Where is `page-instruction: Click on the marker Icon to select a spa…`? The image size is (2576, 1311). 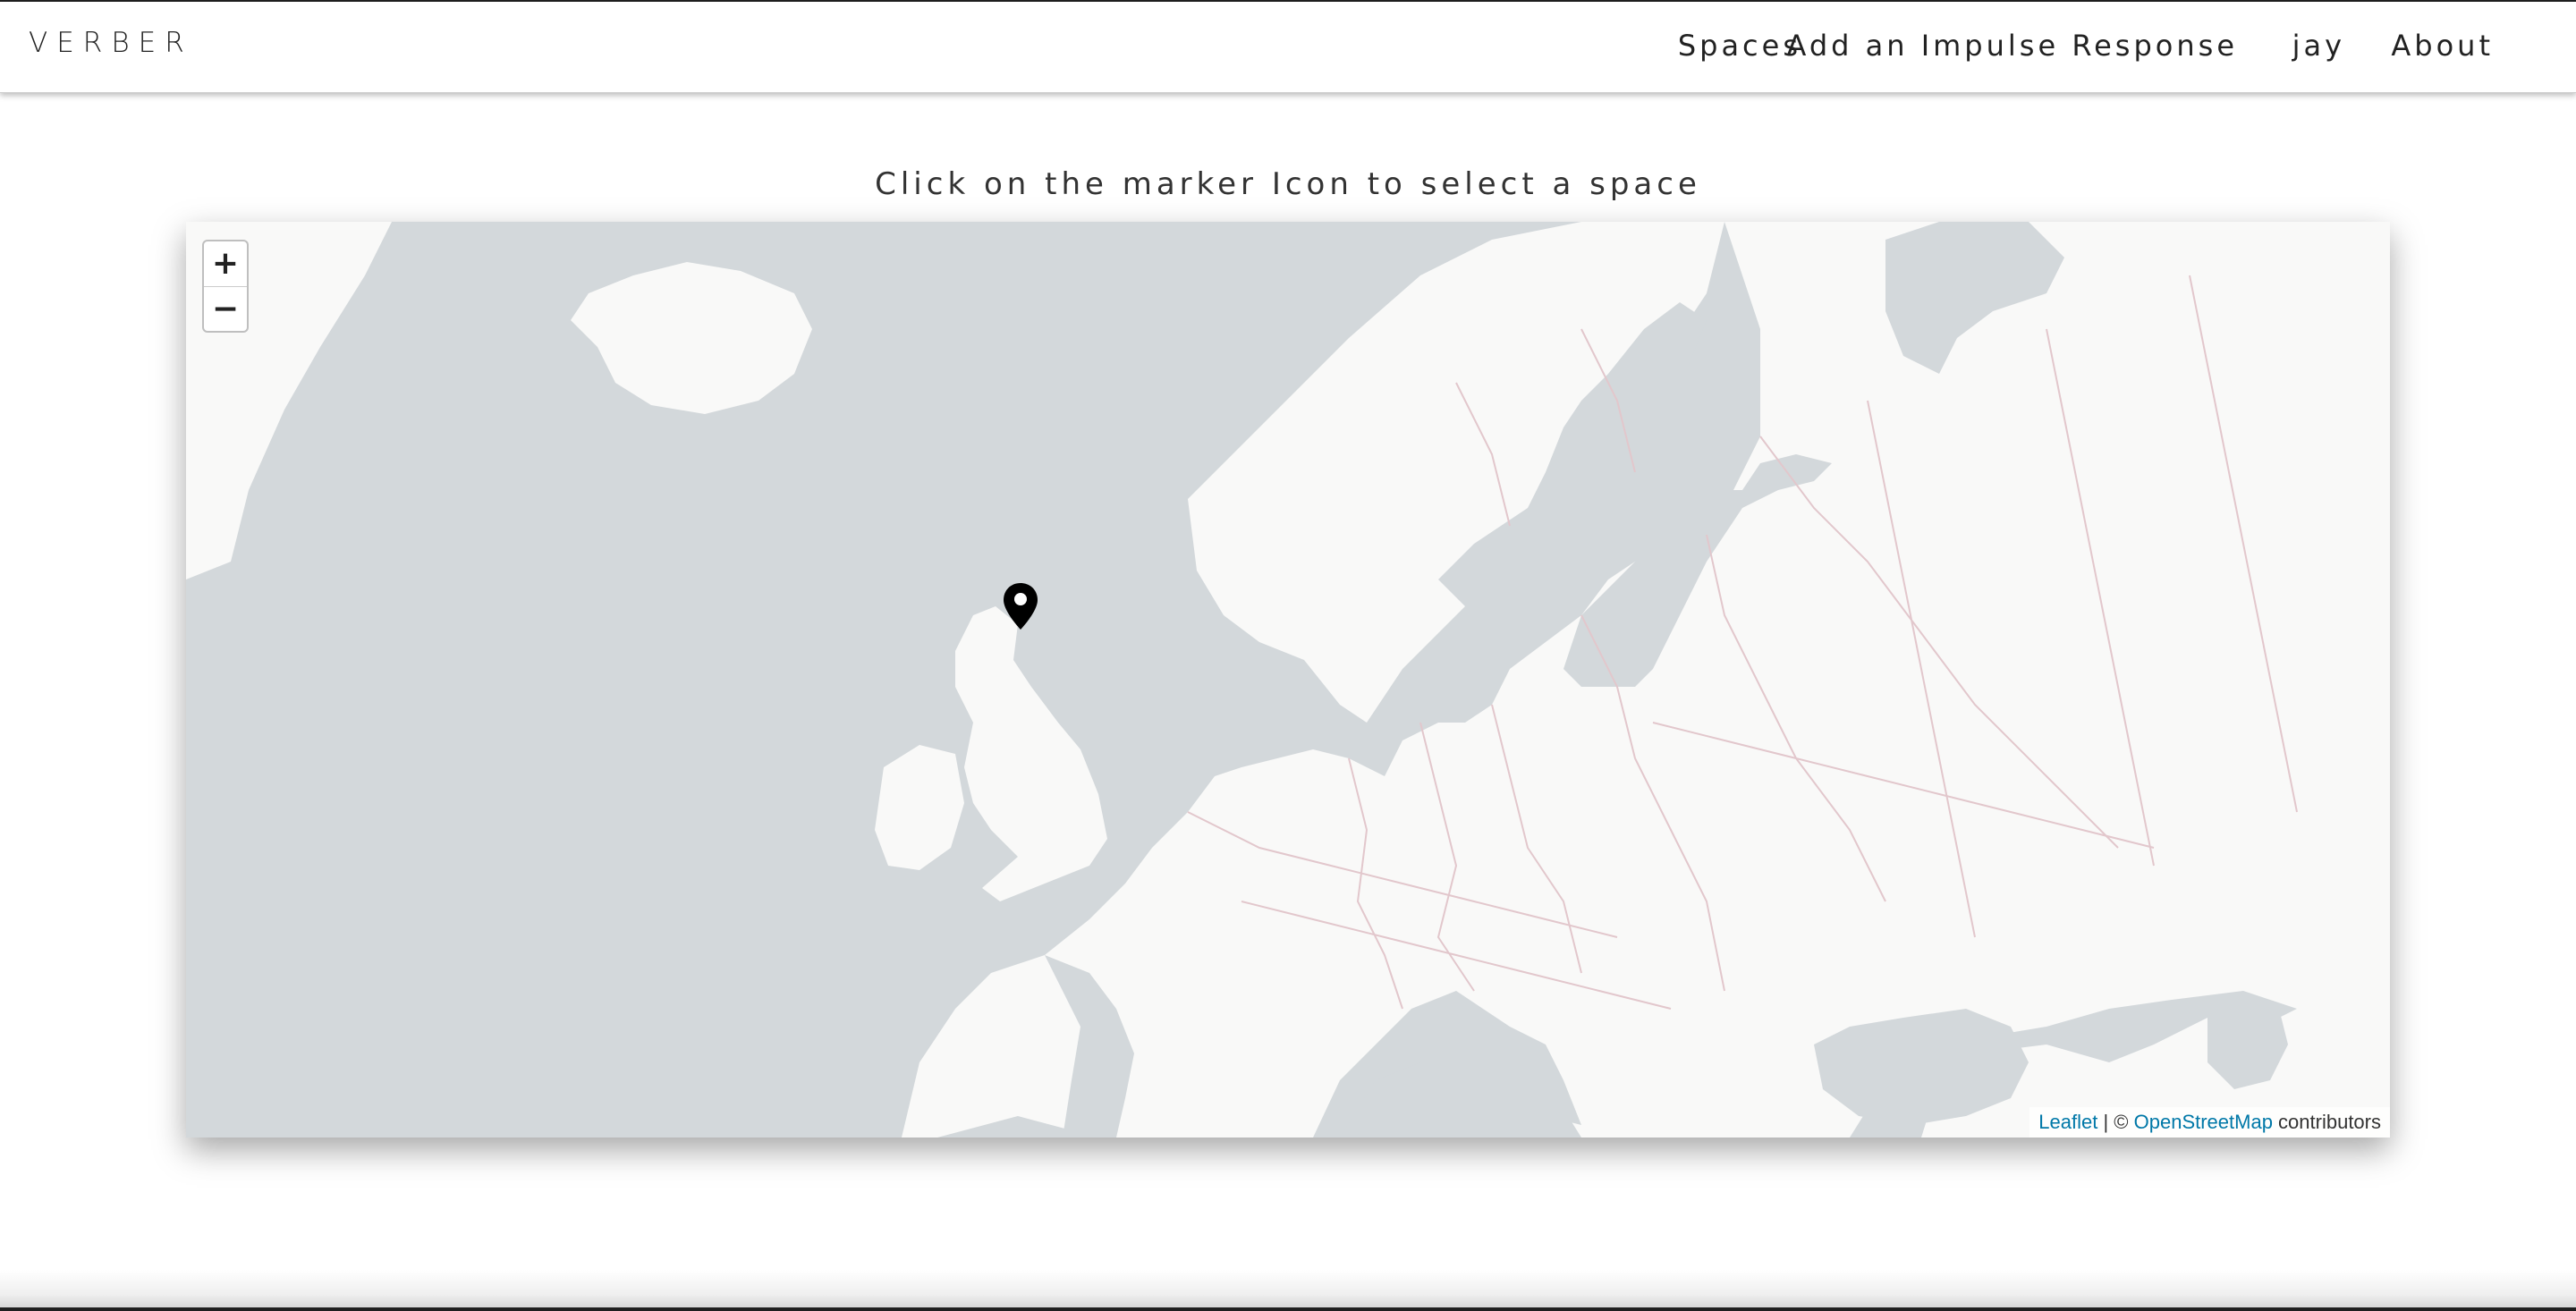
page-instruction: Click on the marker Icon to select a spa… is located at coordinates (1288, 184).